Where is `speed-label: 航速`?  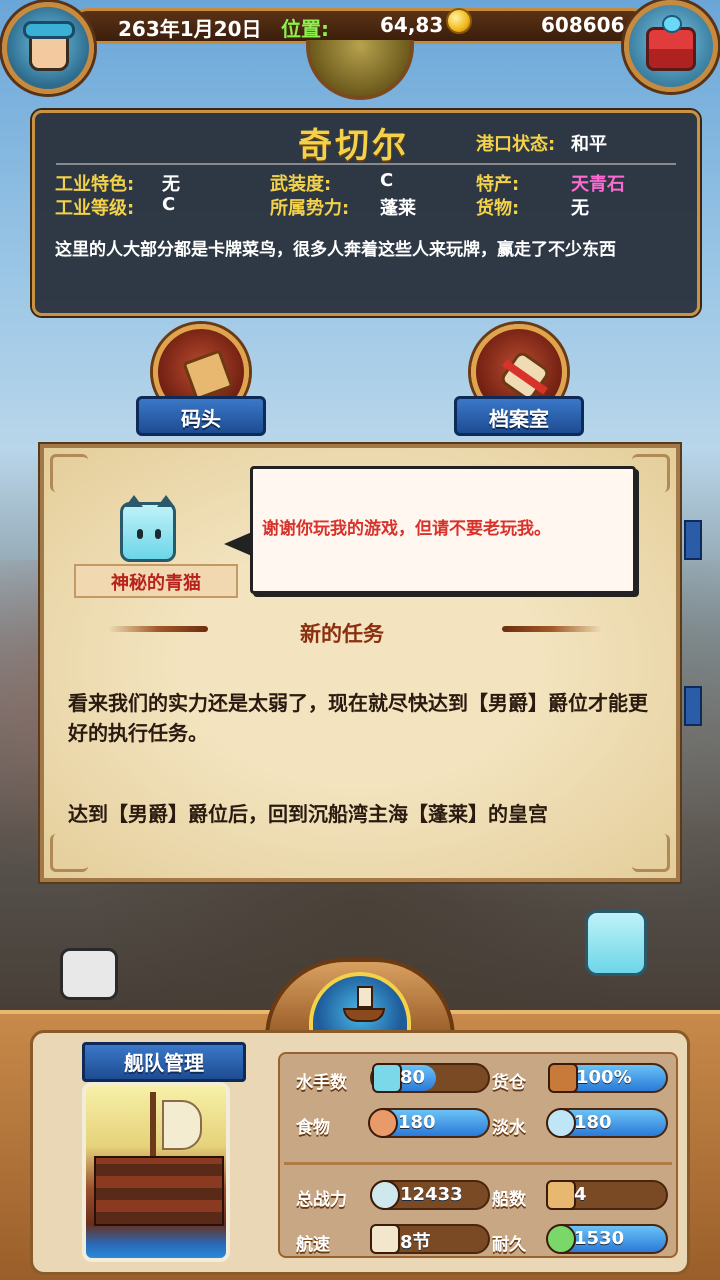 speed-label: 航速 is located at coordinates (313, 1245).